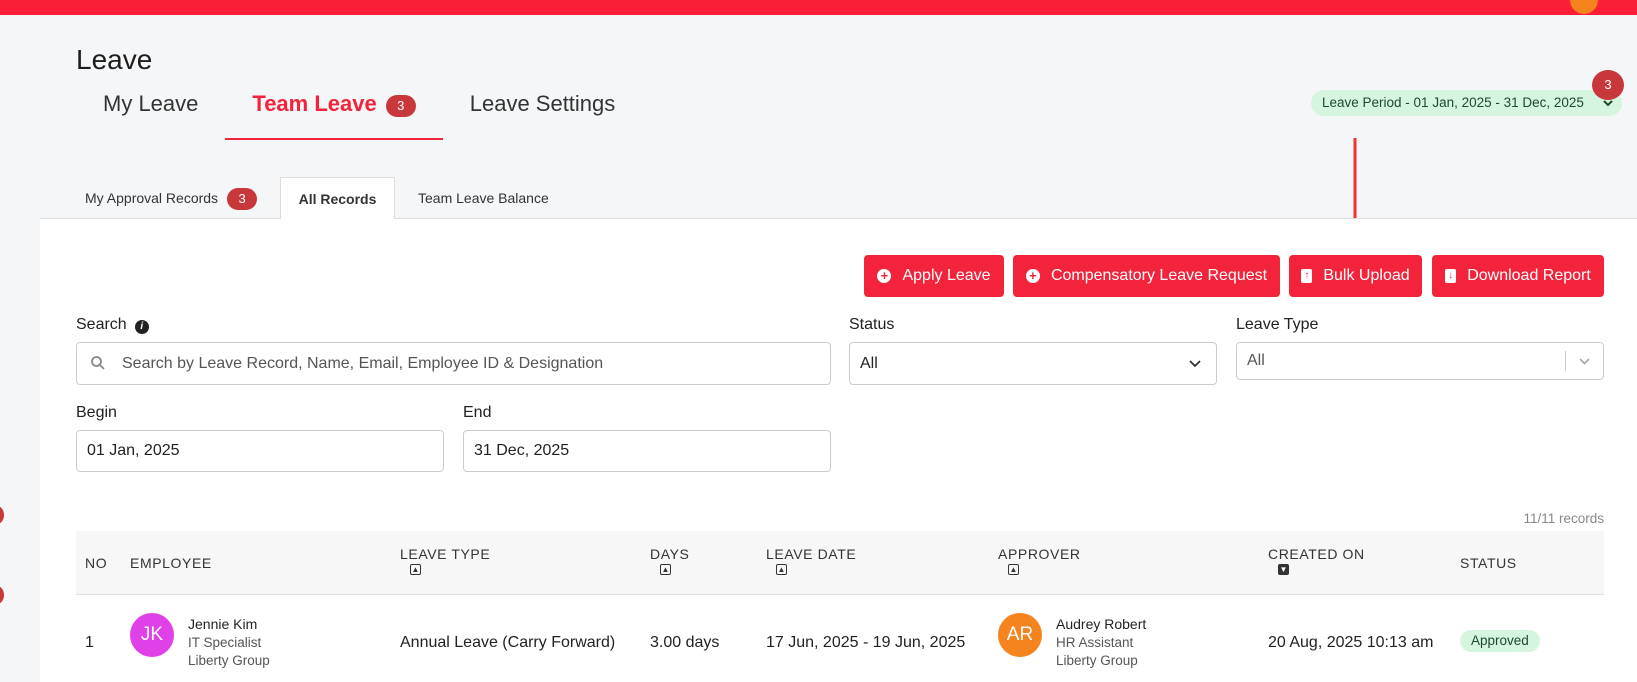  What do you see at coordinates (445, 554) in the screenshot?
I see `column-header-leave-type: LEAVE TYPE` at bounding box center [445, 554].